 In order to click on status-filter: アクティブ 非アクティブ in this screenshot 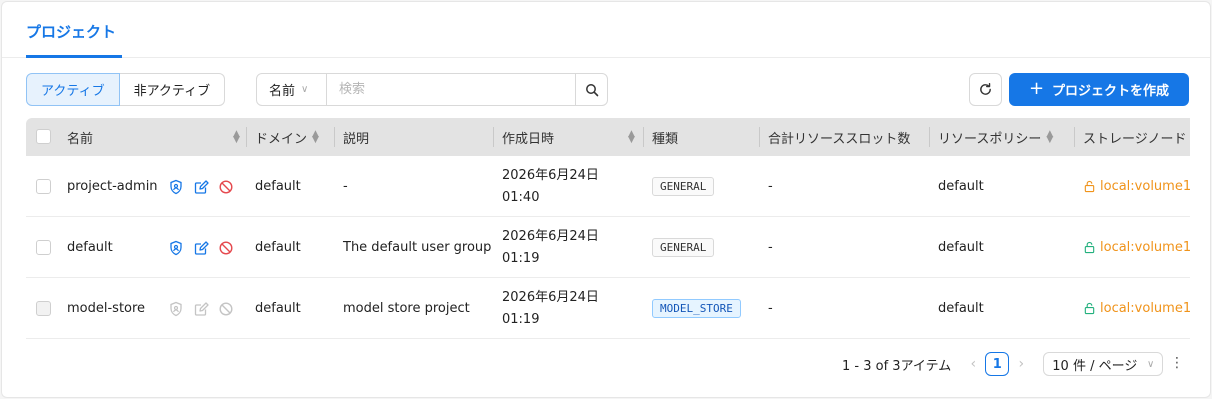, I will do `click(126, 89)`.